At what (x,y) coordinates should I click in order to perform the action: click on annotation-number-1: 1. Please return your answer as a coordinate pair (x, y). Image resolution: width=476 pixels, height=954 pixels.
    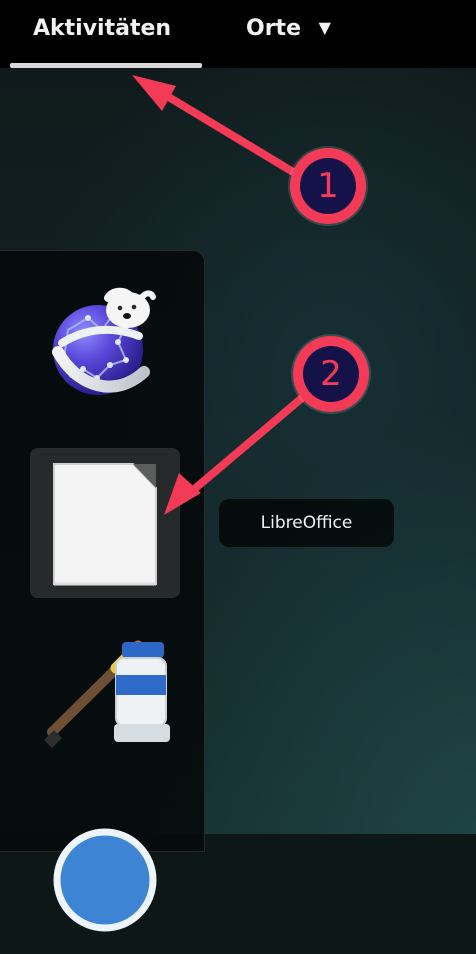
    Looking at the image, I should click on (328, 186).